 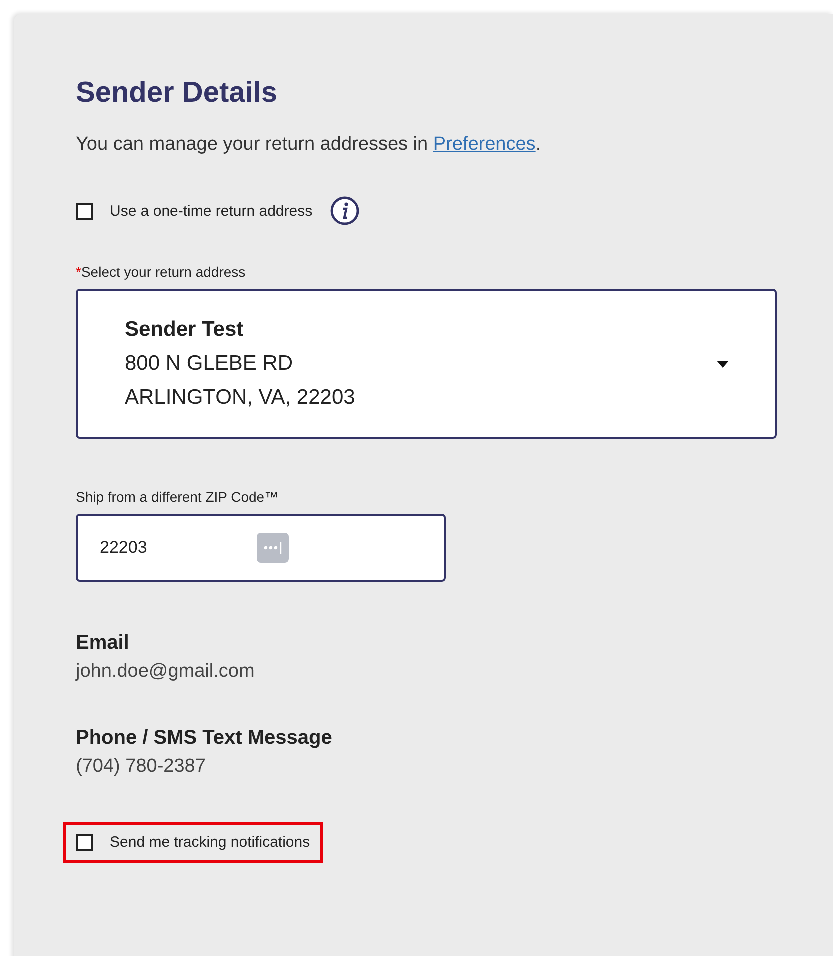 What do you see at coordinates (205, 738) in the screenshot?
I see `contact-label: Phone / SMS Text Message` at bounding box center [205, 738].